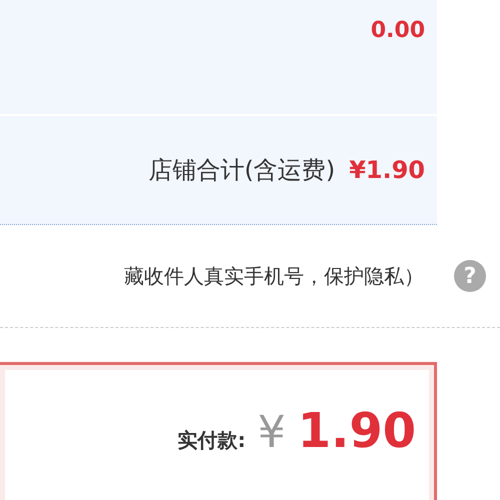 This screenshot has width=500, height=500. I want to click on discount-amount: 0.00, so click(397, 30).